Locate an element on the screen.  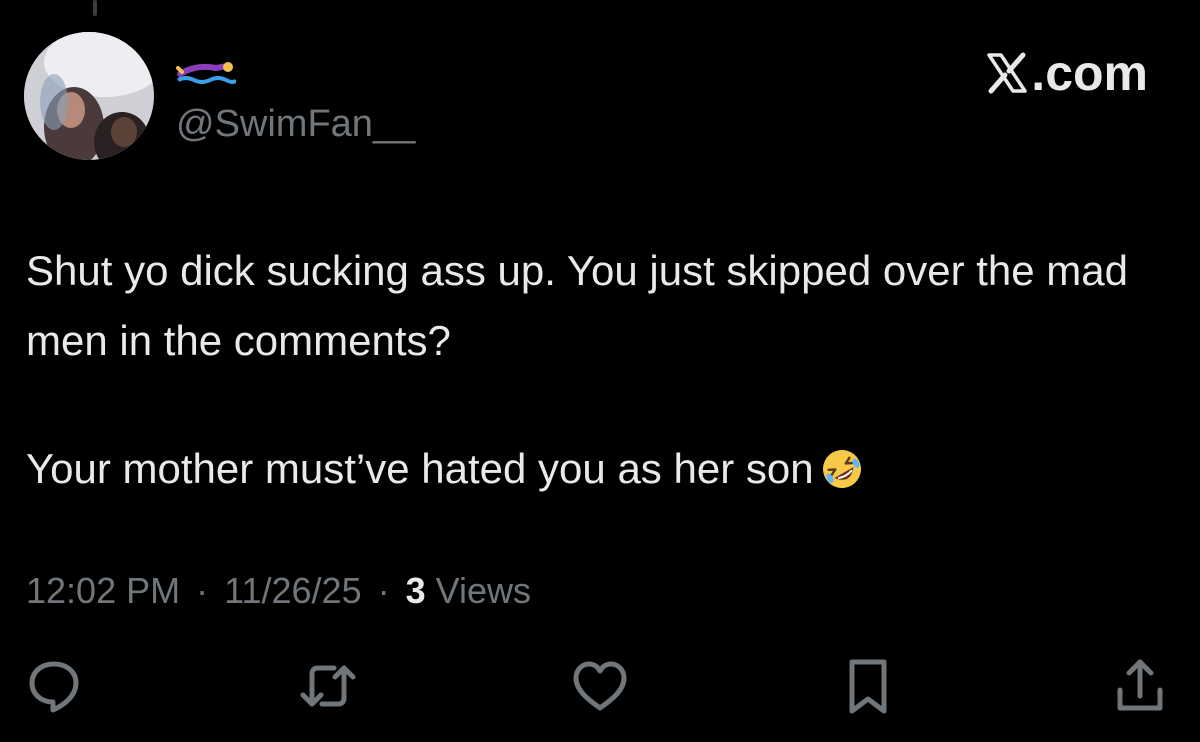
retweet-icon is located at coordinates (328, 686).